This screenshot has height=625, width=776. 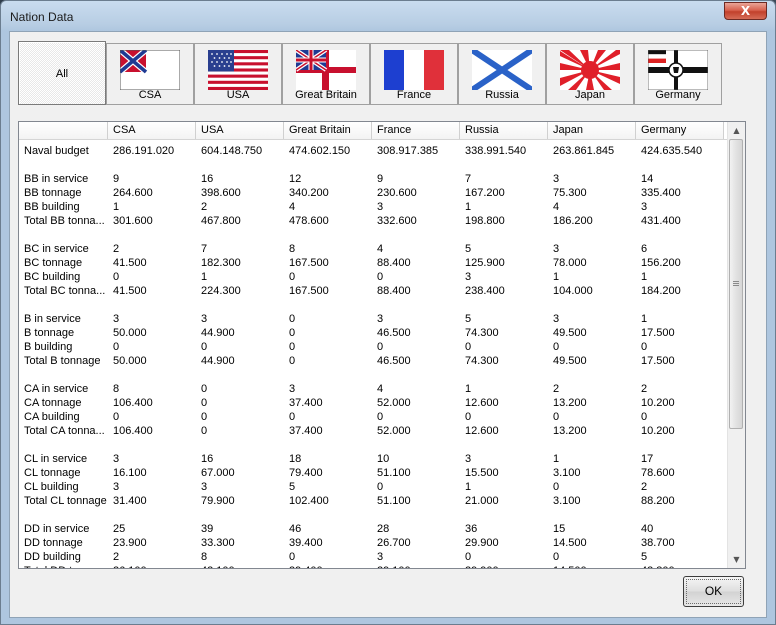 What do you see at coordinates (306, 543) in the screenshot?
I see `table-cell: 39.400` at bounding box center [306, 543].